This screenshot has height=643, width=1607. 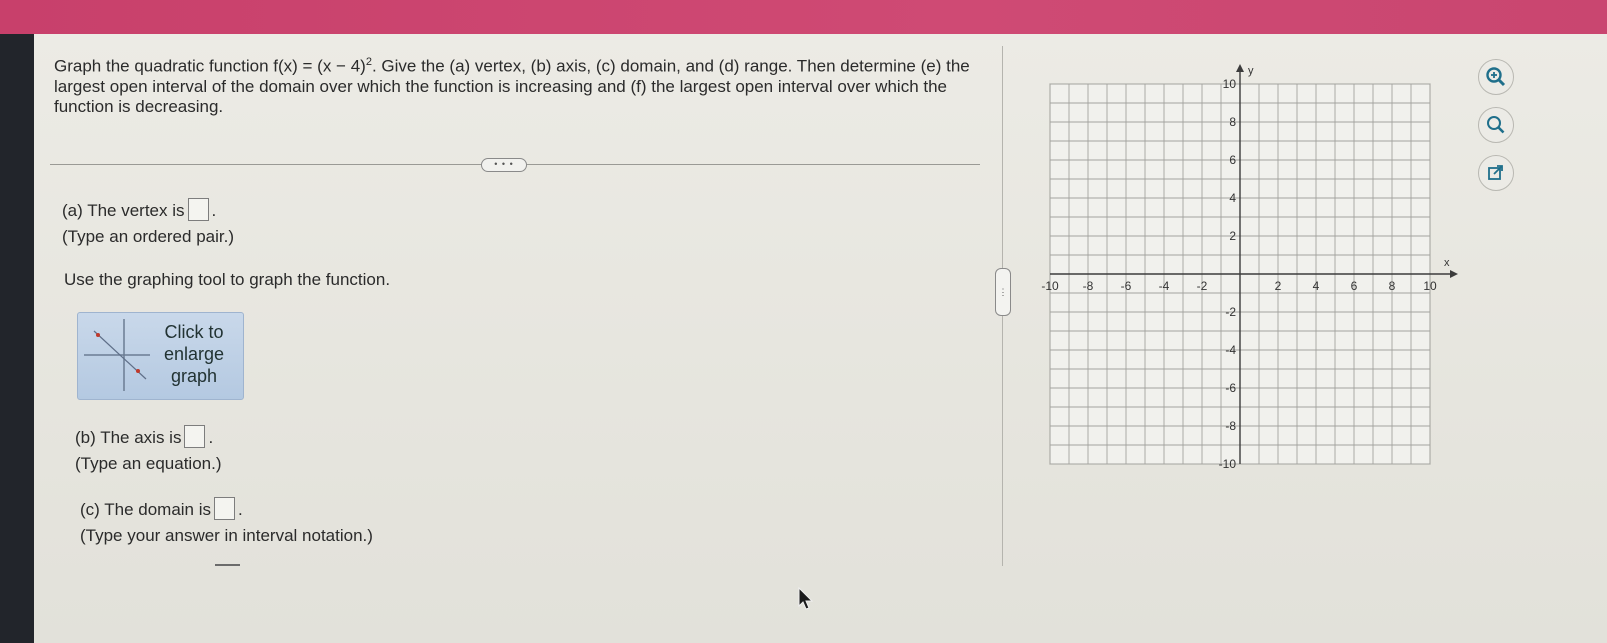 What do you see at coordinates (1430, 286) in the screenshot?
I see `x-tick-label: 10` at bounding box center [1430, 286].